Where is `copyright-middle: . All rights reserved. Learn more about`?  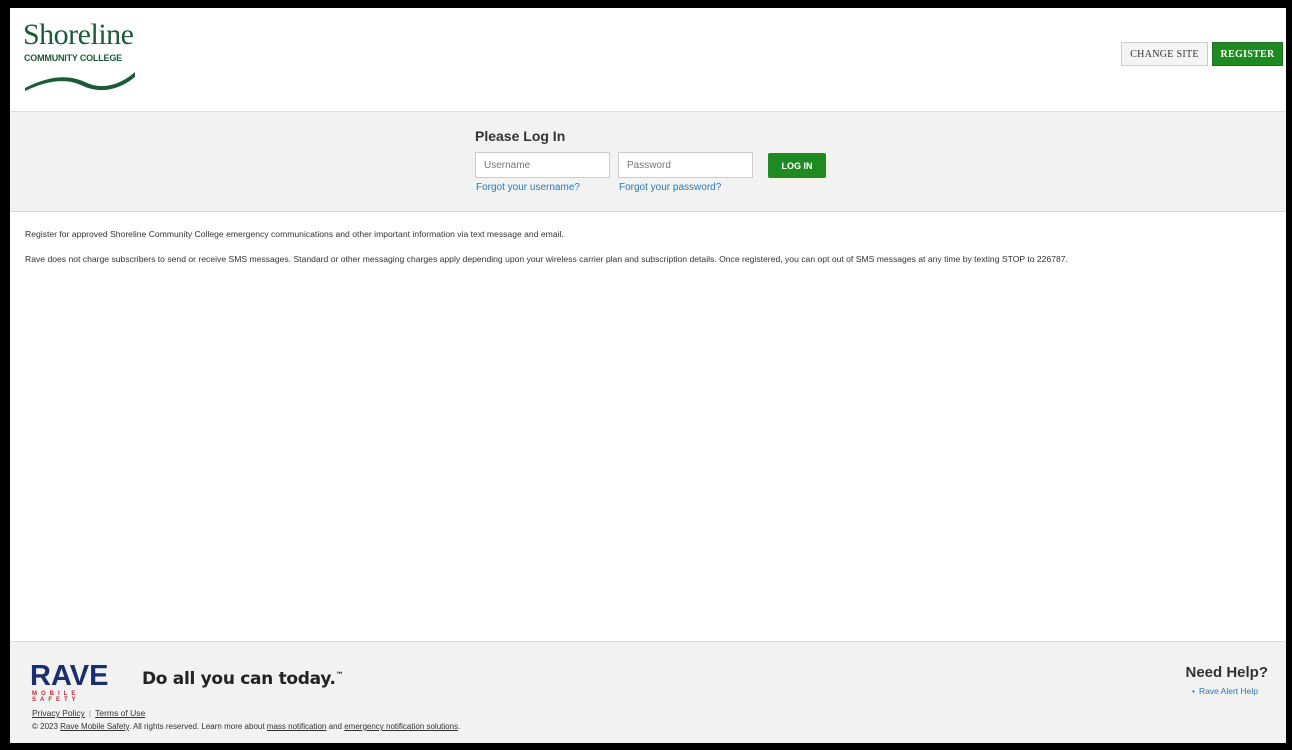
copyright-middle: . All rights reserved. Learn more about is located at coordinates (196, 726).